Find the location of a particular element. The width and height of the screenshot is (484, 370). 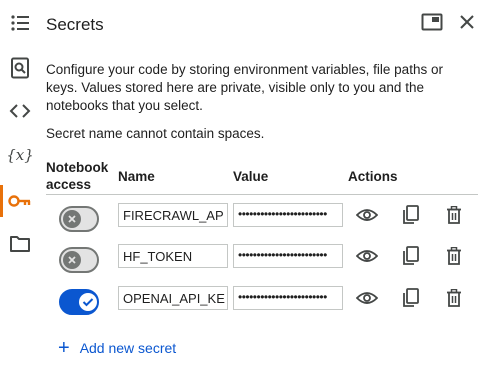

svg-text: {x} is located at coordinates (20, 155).